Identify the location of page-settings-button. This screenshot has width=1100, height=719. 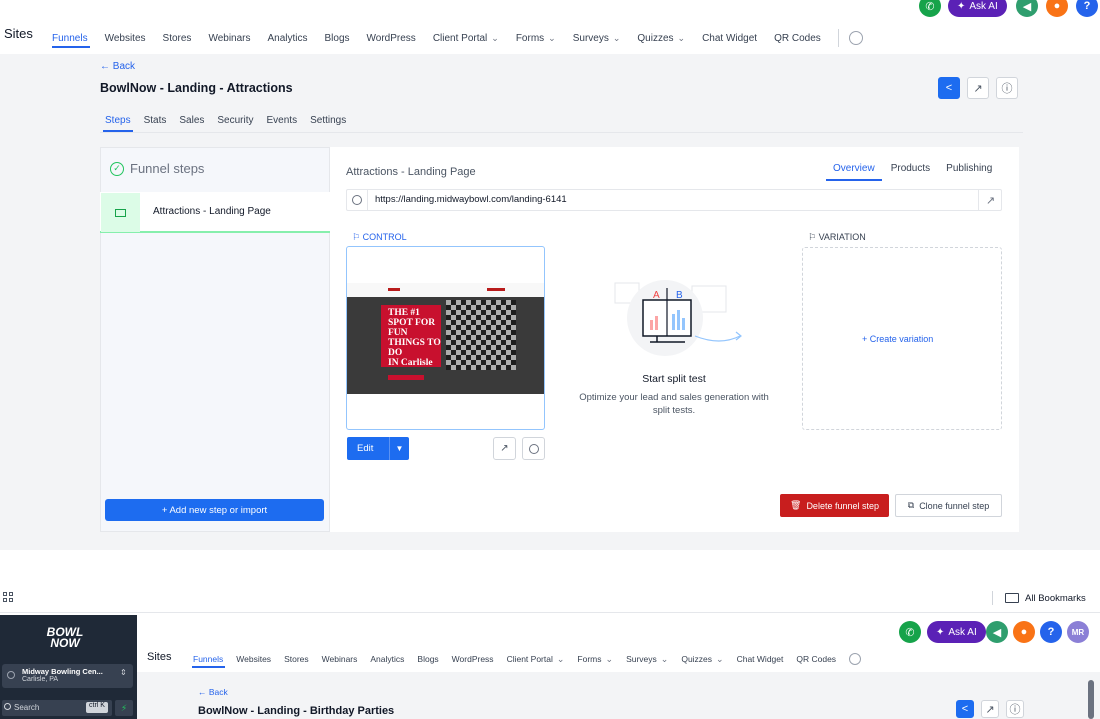
(533, 448).